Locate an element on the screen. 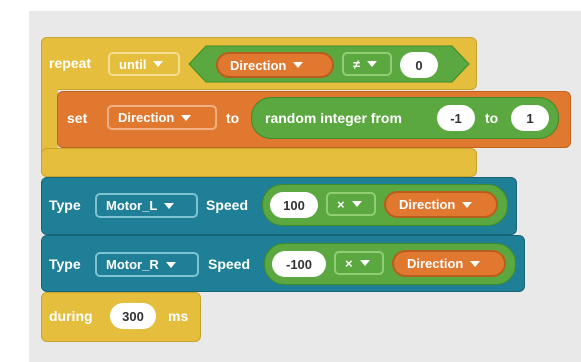  motor-r-operator-dropdown: × is located at coordinates (359, 263).